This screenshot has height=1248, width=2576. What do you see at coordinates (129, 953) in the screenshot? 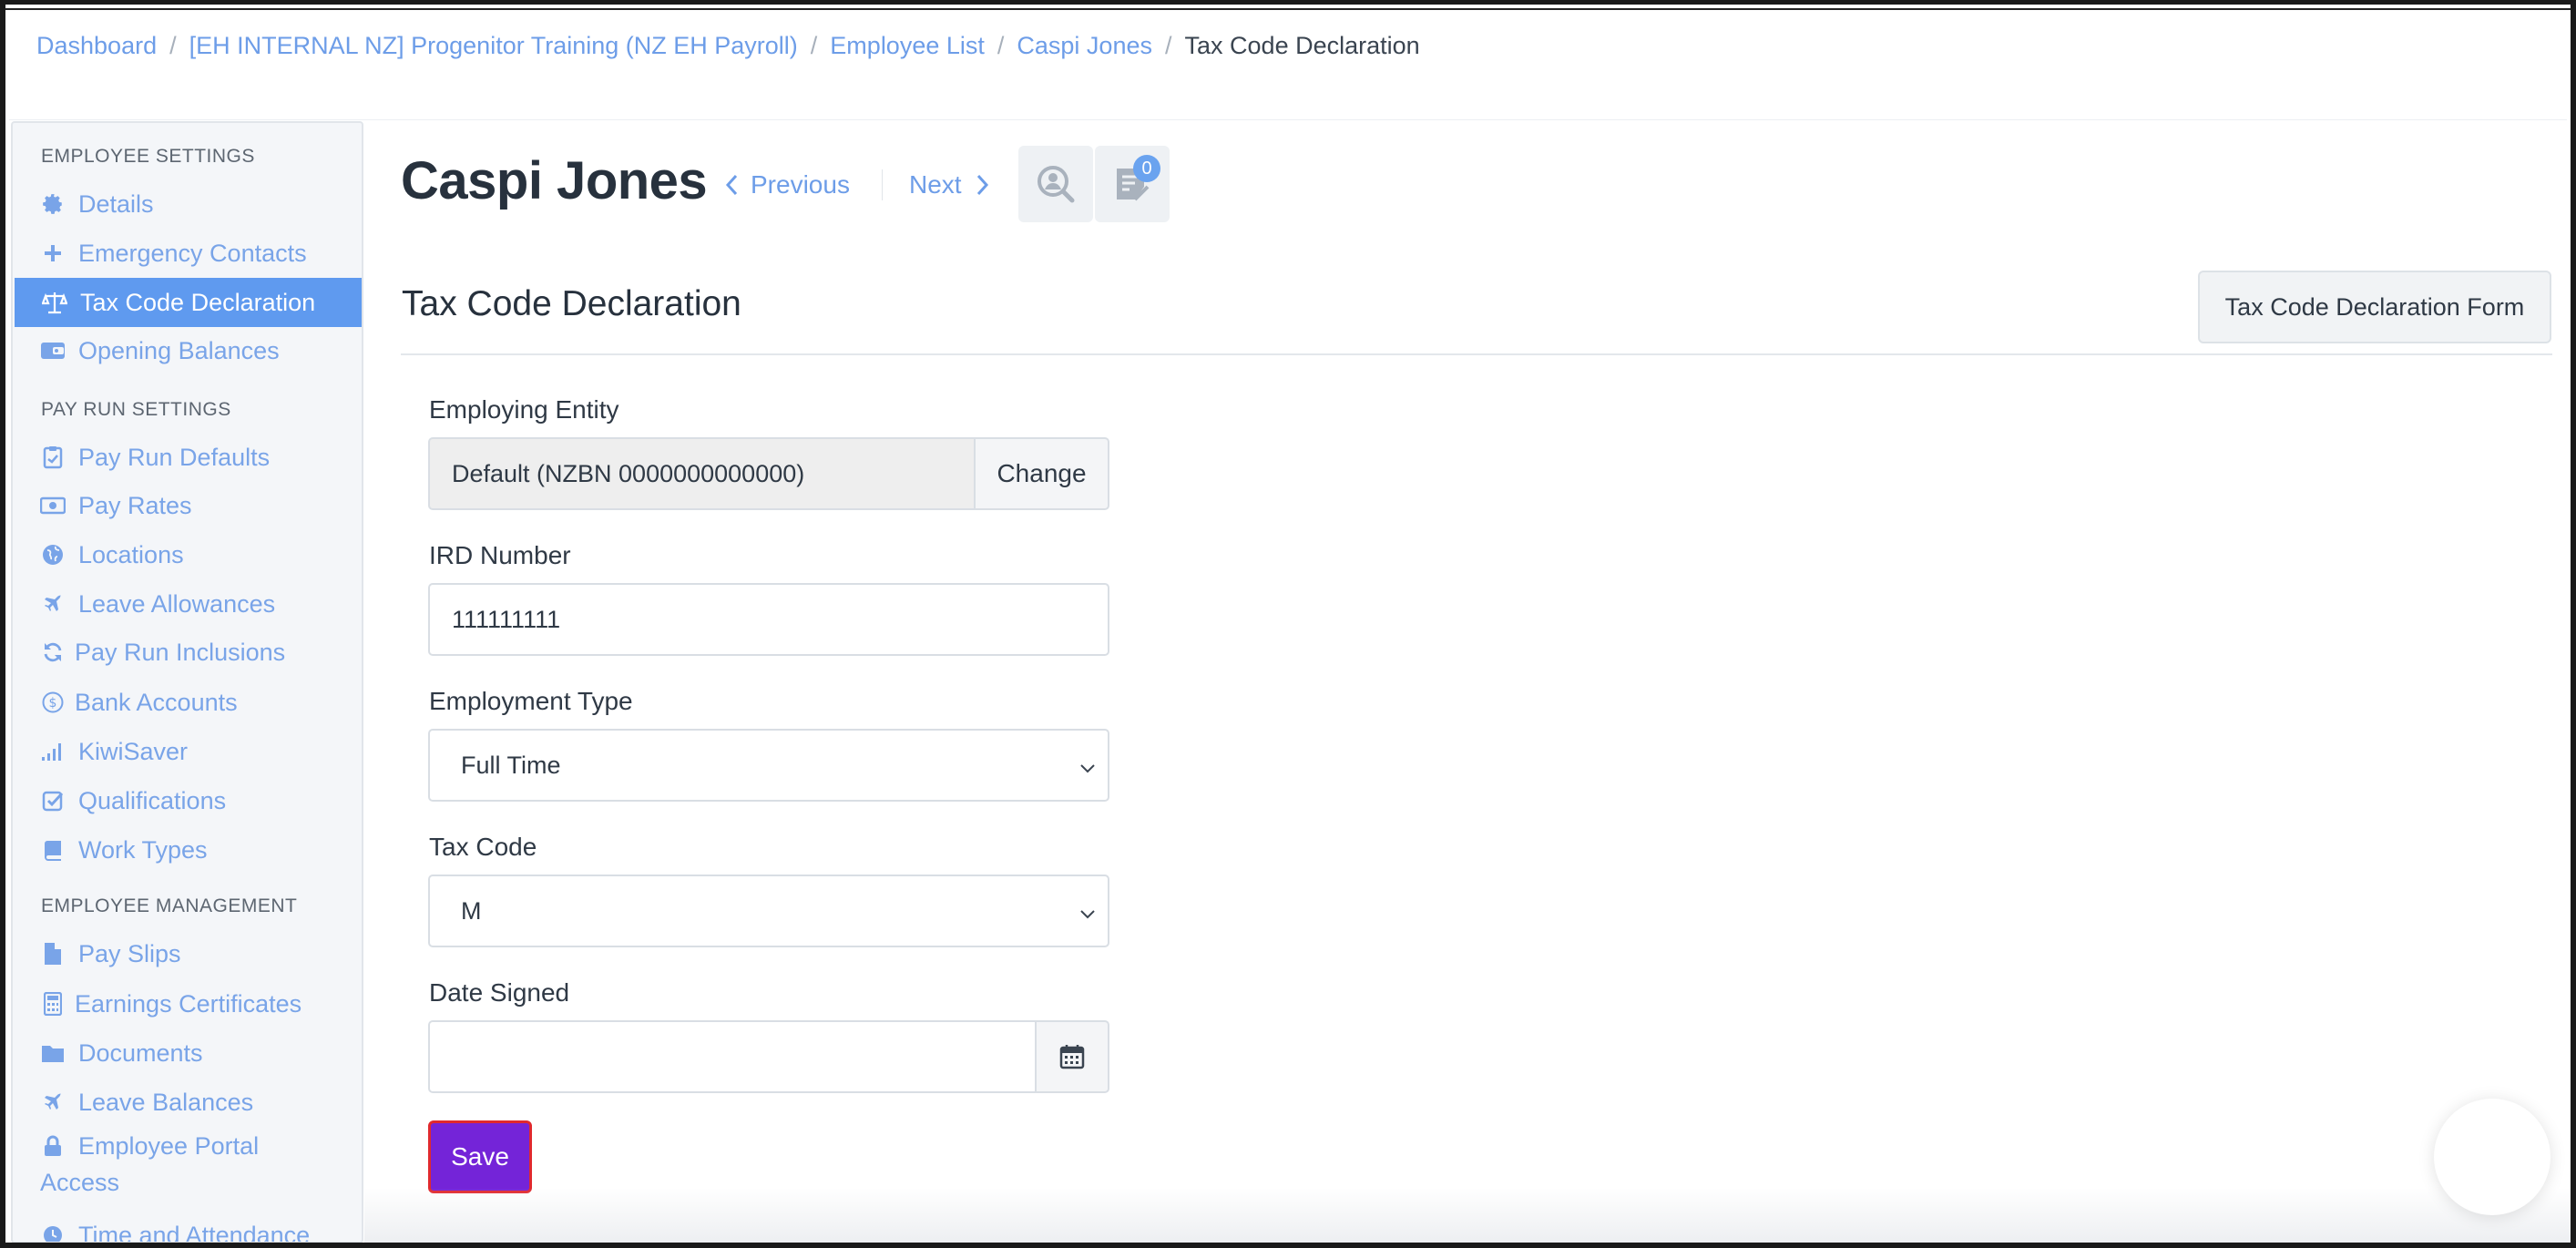
I see `sidebar-item-label: Pay Slips` at bounding box center [129, 953].